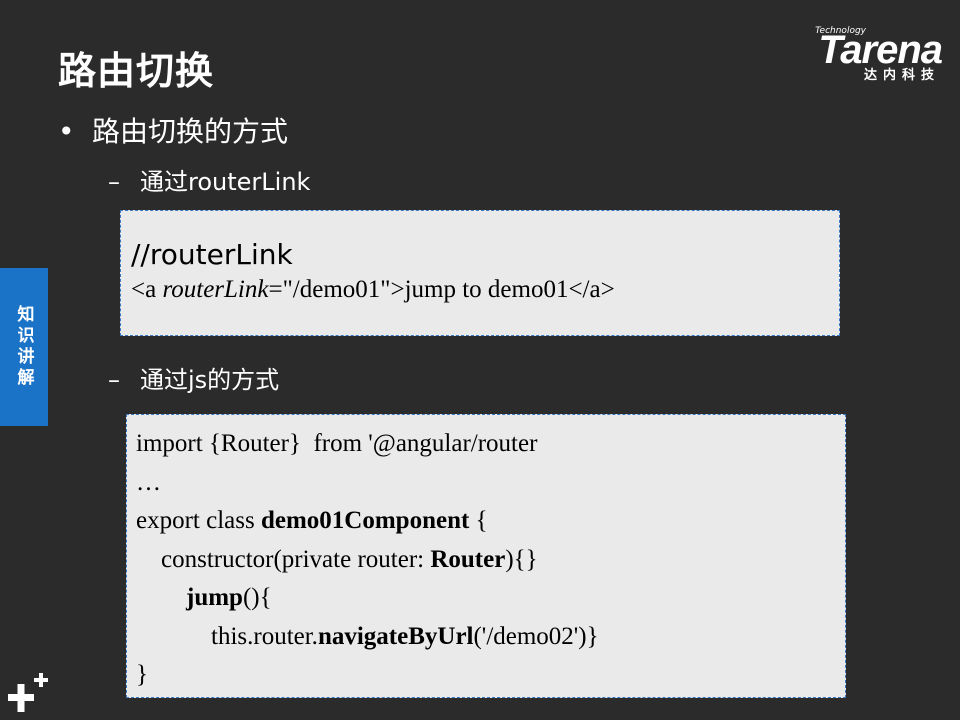 The width and height of the screenshot is (960, 720). What do you see at coordinates (857, 52) in the screenshot?
I see `tarena-logo: Technology Tarena 达内科技` at bounding box center [857, 52].